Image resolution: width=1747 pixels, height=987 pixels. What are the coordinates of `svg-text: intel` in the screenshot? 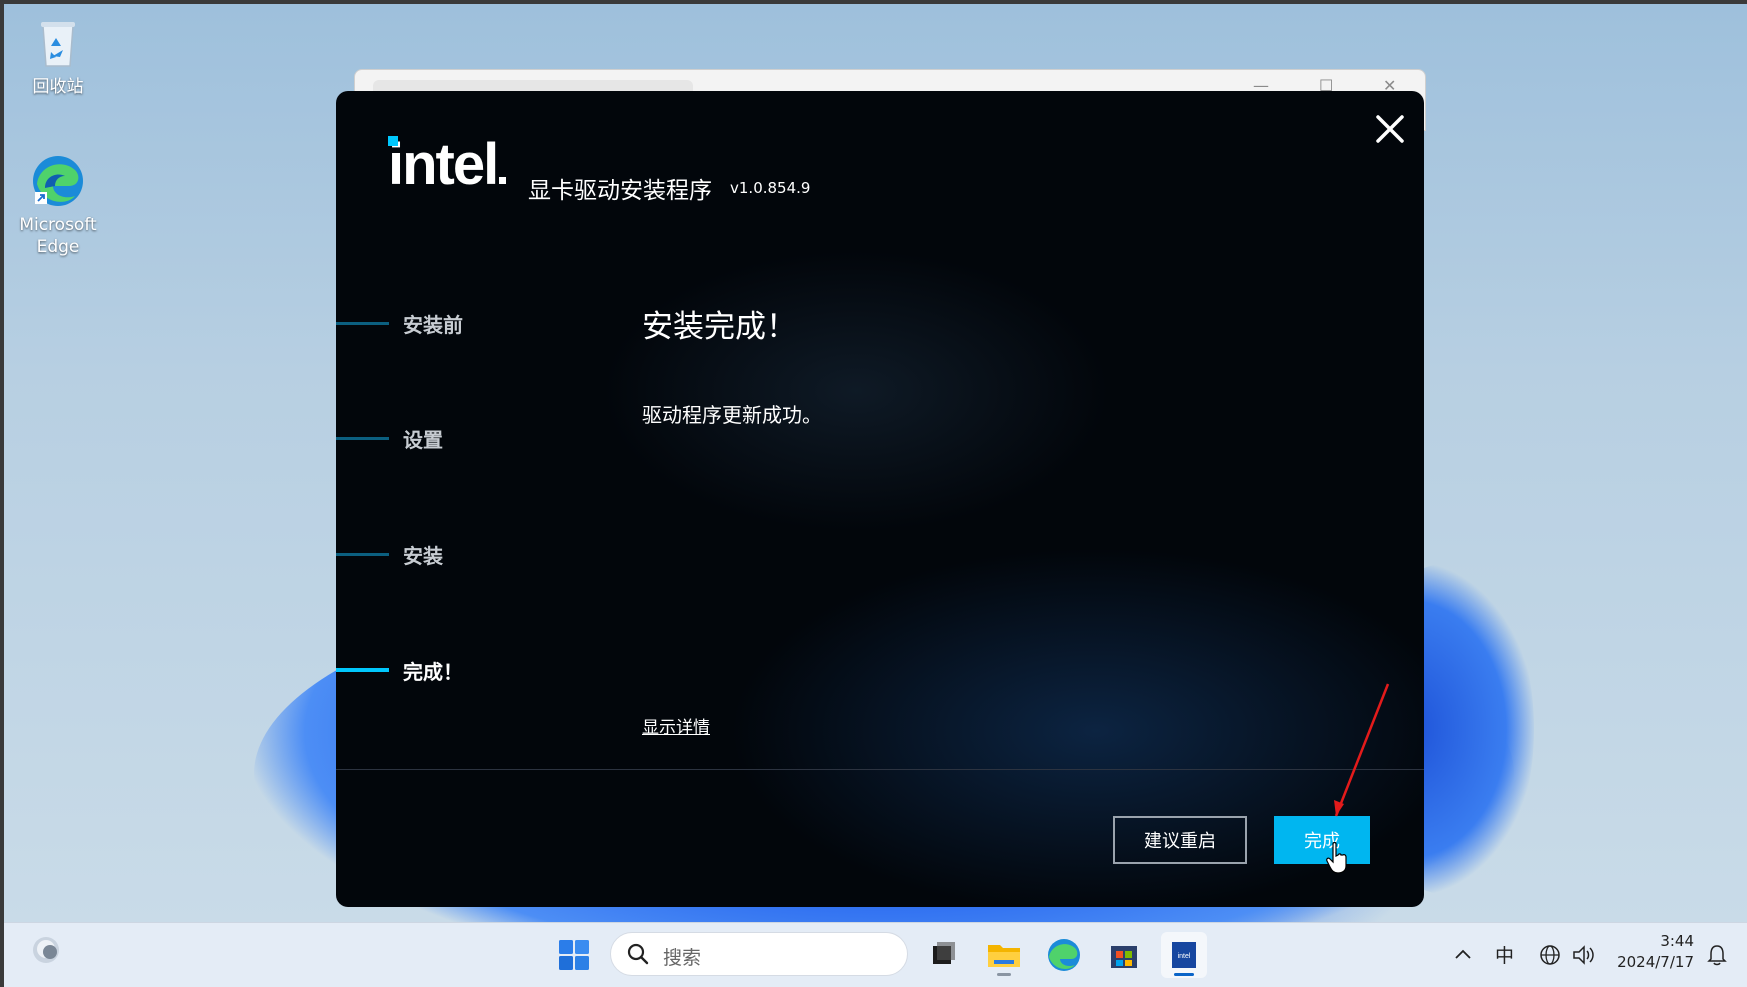 It's located at (1184, 956).